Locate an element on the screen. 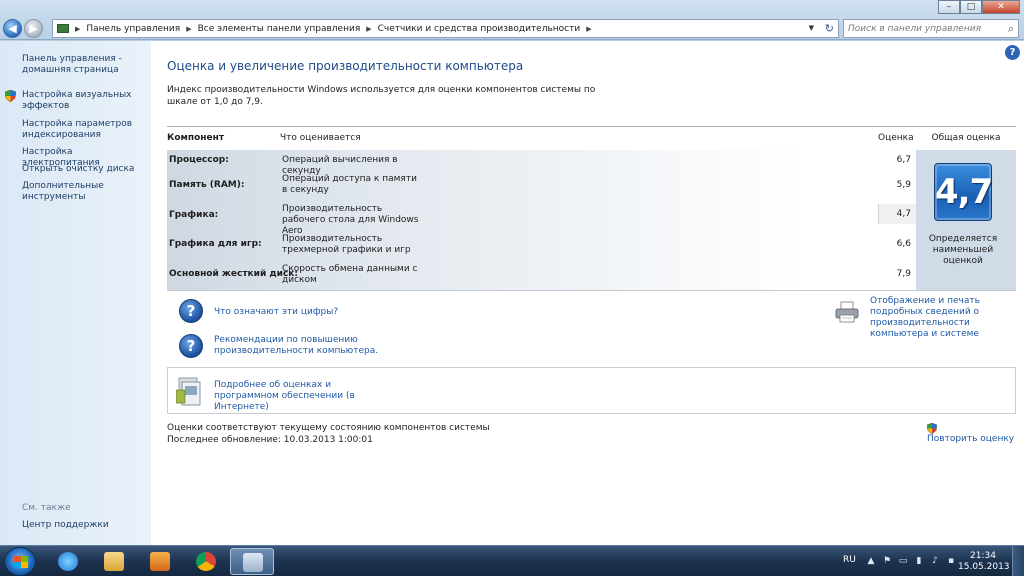 The width and height of the screenshot is (1024, 576). taskbar-explorer is located at coordinates (114, 561).